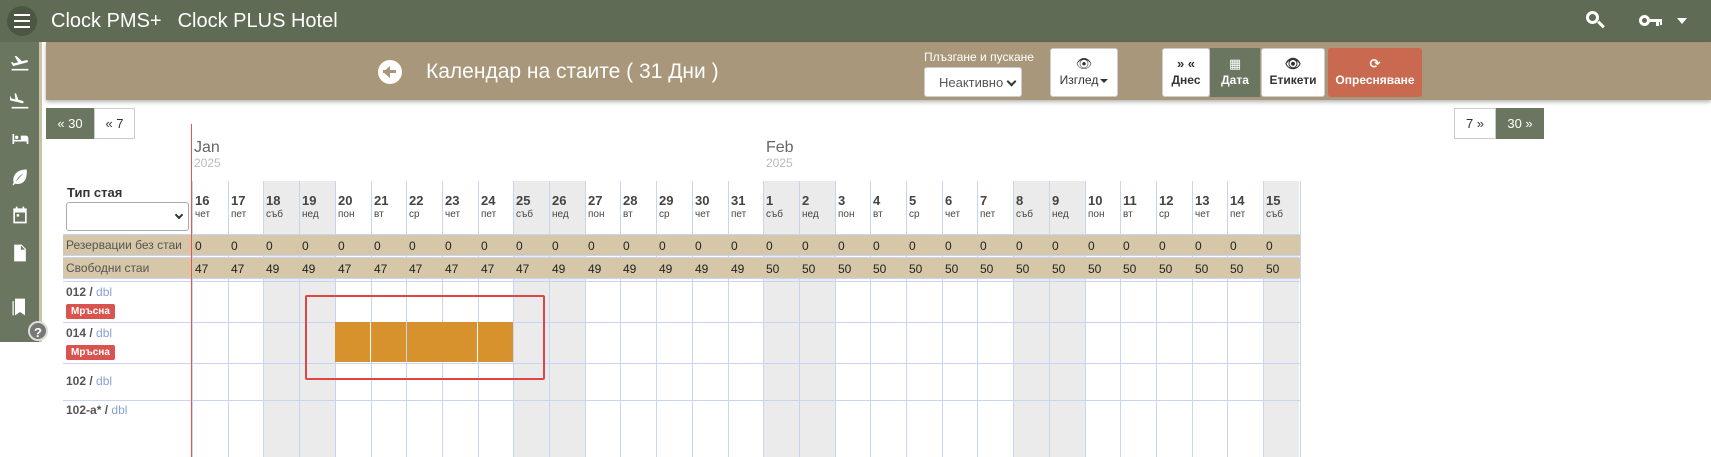 The width and height of the screenshot is (1711, 457). What do you see at coordinates (38, 331) in the screenshot?
I see `help-icon: ?` at bounding box center [38, 331].